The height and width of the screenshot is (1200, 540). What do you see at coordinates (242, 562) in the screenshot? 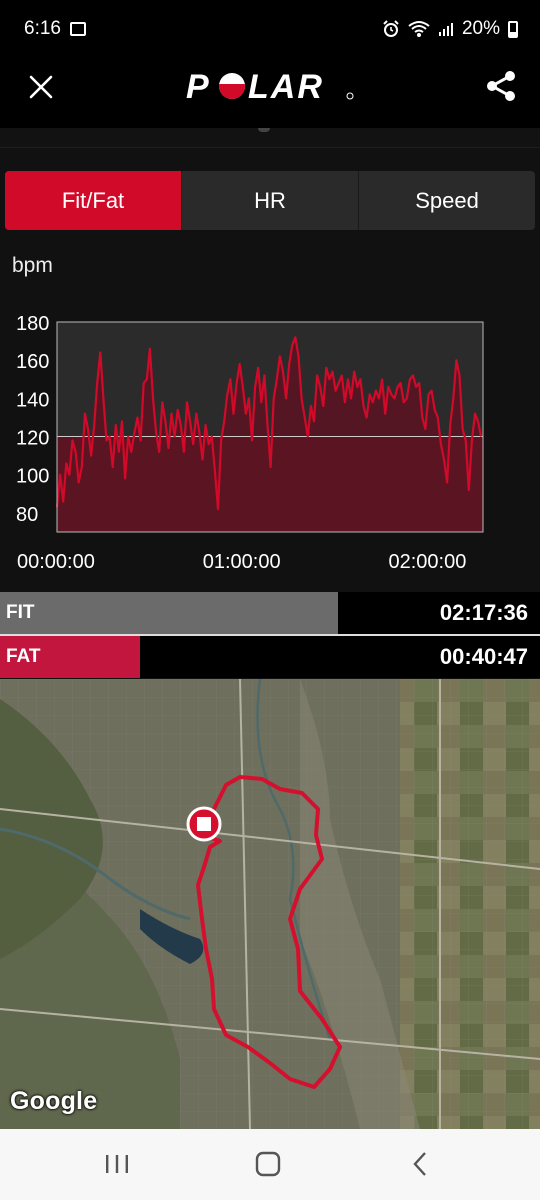
I see `x-tick-label: 01:00:00` at bounding box center [242, 562].